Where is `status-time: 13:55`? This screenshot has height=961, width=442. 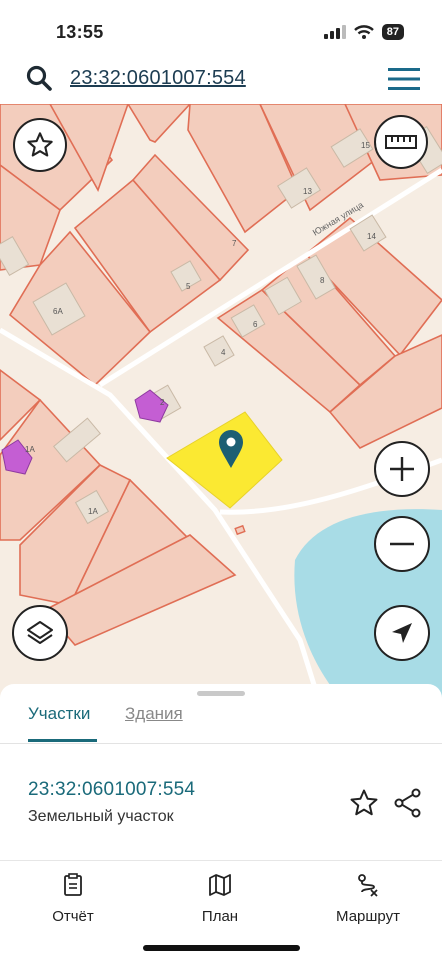
status-time: 13:55 is located at coordinates (80, 32).